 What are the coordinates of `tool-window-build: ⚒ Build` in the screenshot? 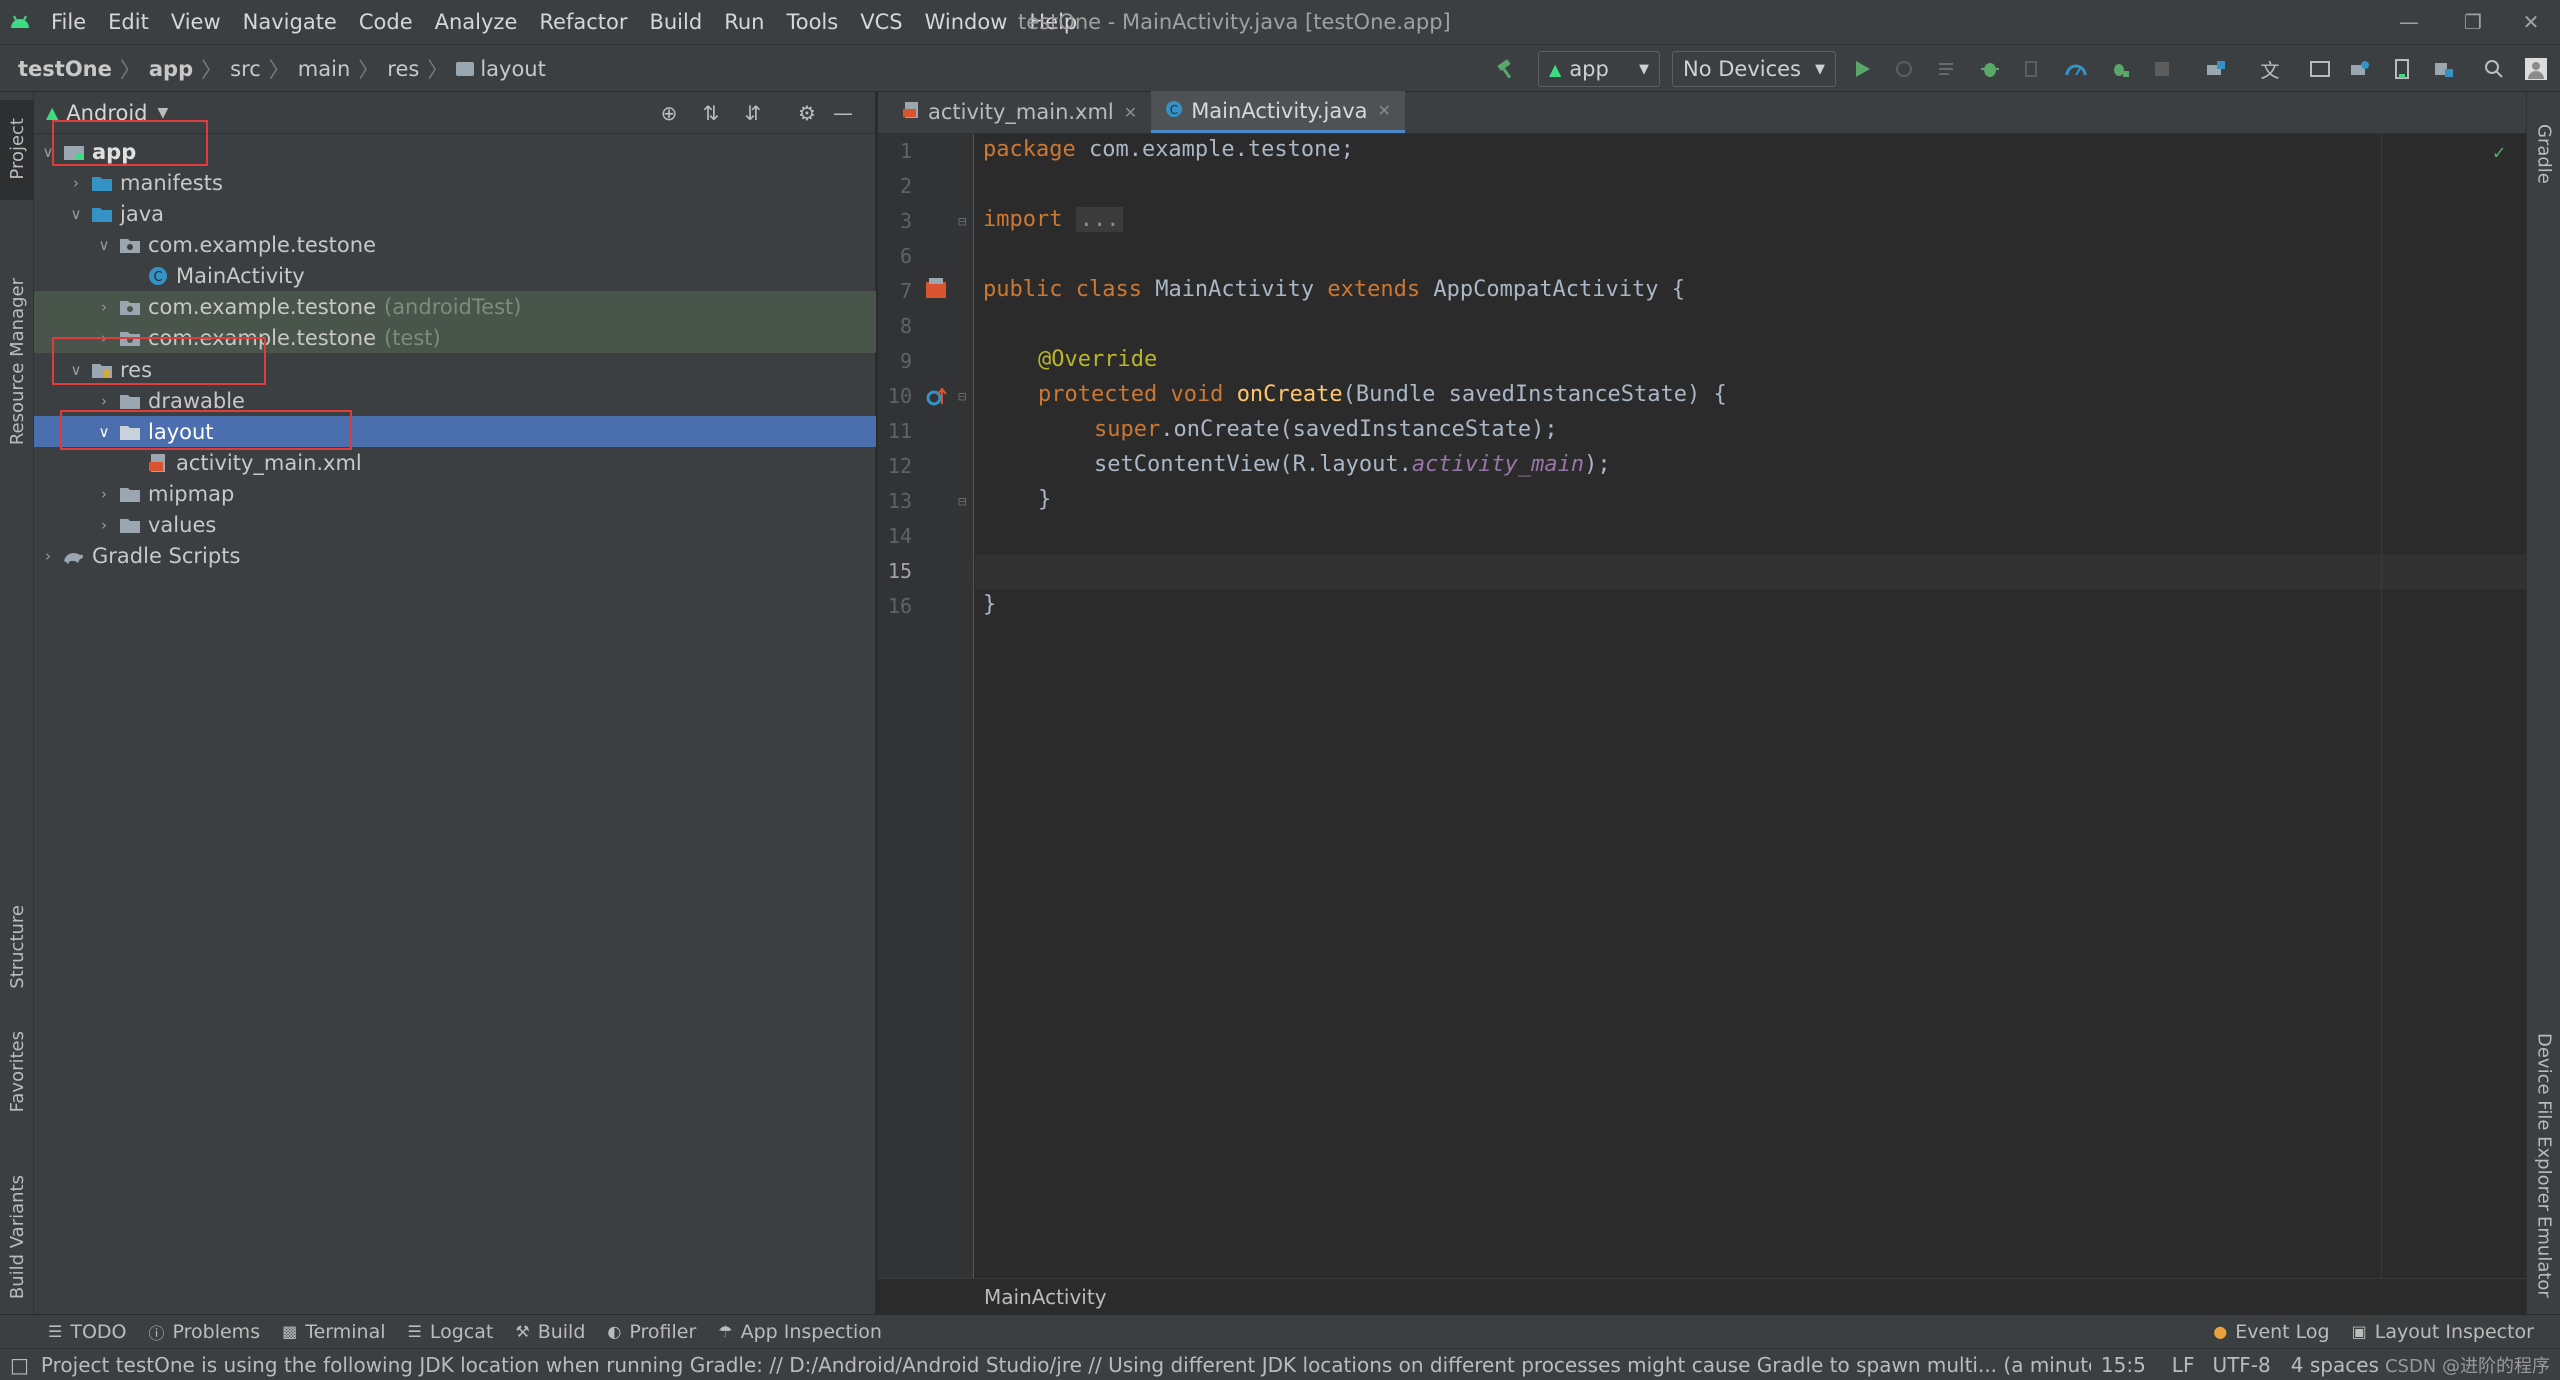 It's located at (550, 1332).